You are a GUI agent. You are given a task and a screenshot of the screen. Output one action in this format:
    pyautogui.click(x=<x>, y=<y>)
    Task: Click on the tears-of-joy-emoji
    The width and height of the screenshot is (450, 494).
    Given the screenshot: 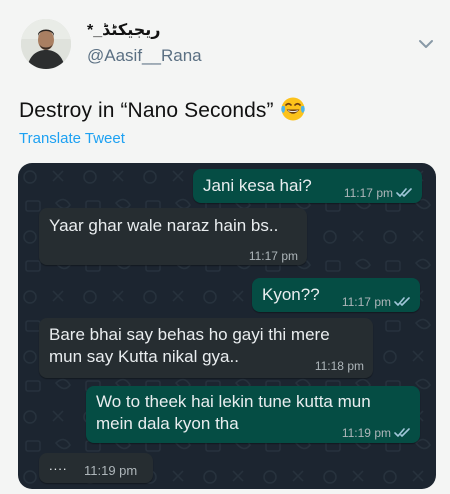 What is the action you would take?
    pyautogui.click(x=292, y=109)
    